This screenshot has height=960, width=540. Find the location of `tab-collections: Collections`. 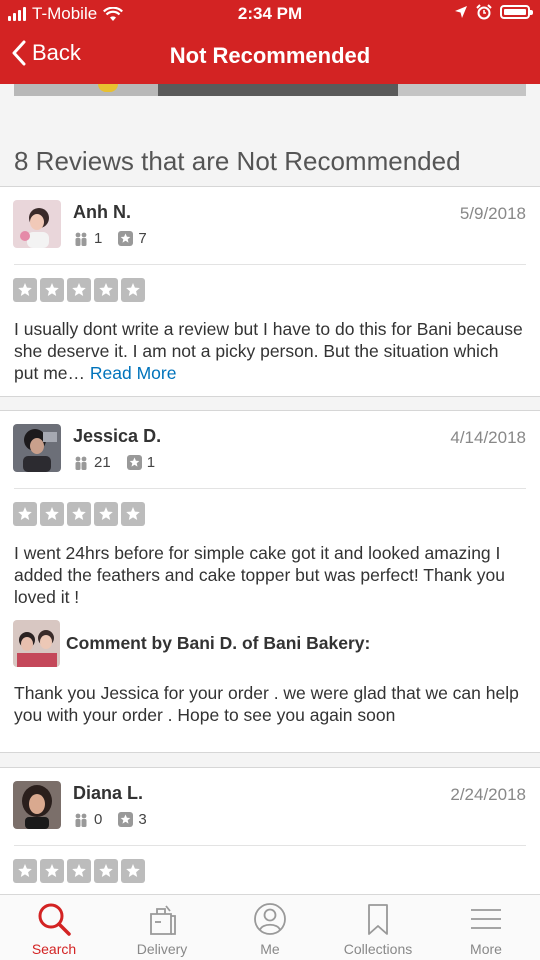

tab-collections: Collections is located at coordinates (378, 927).